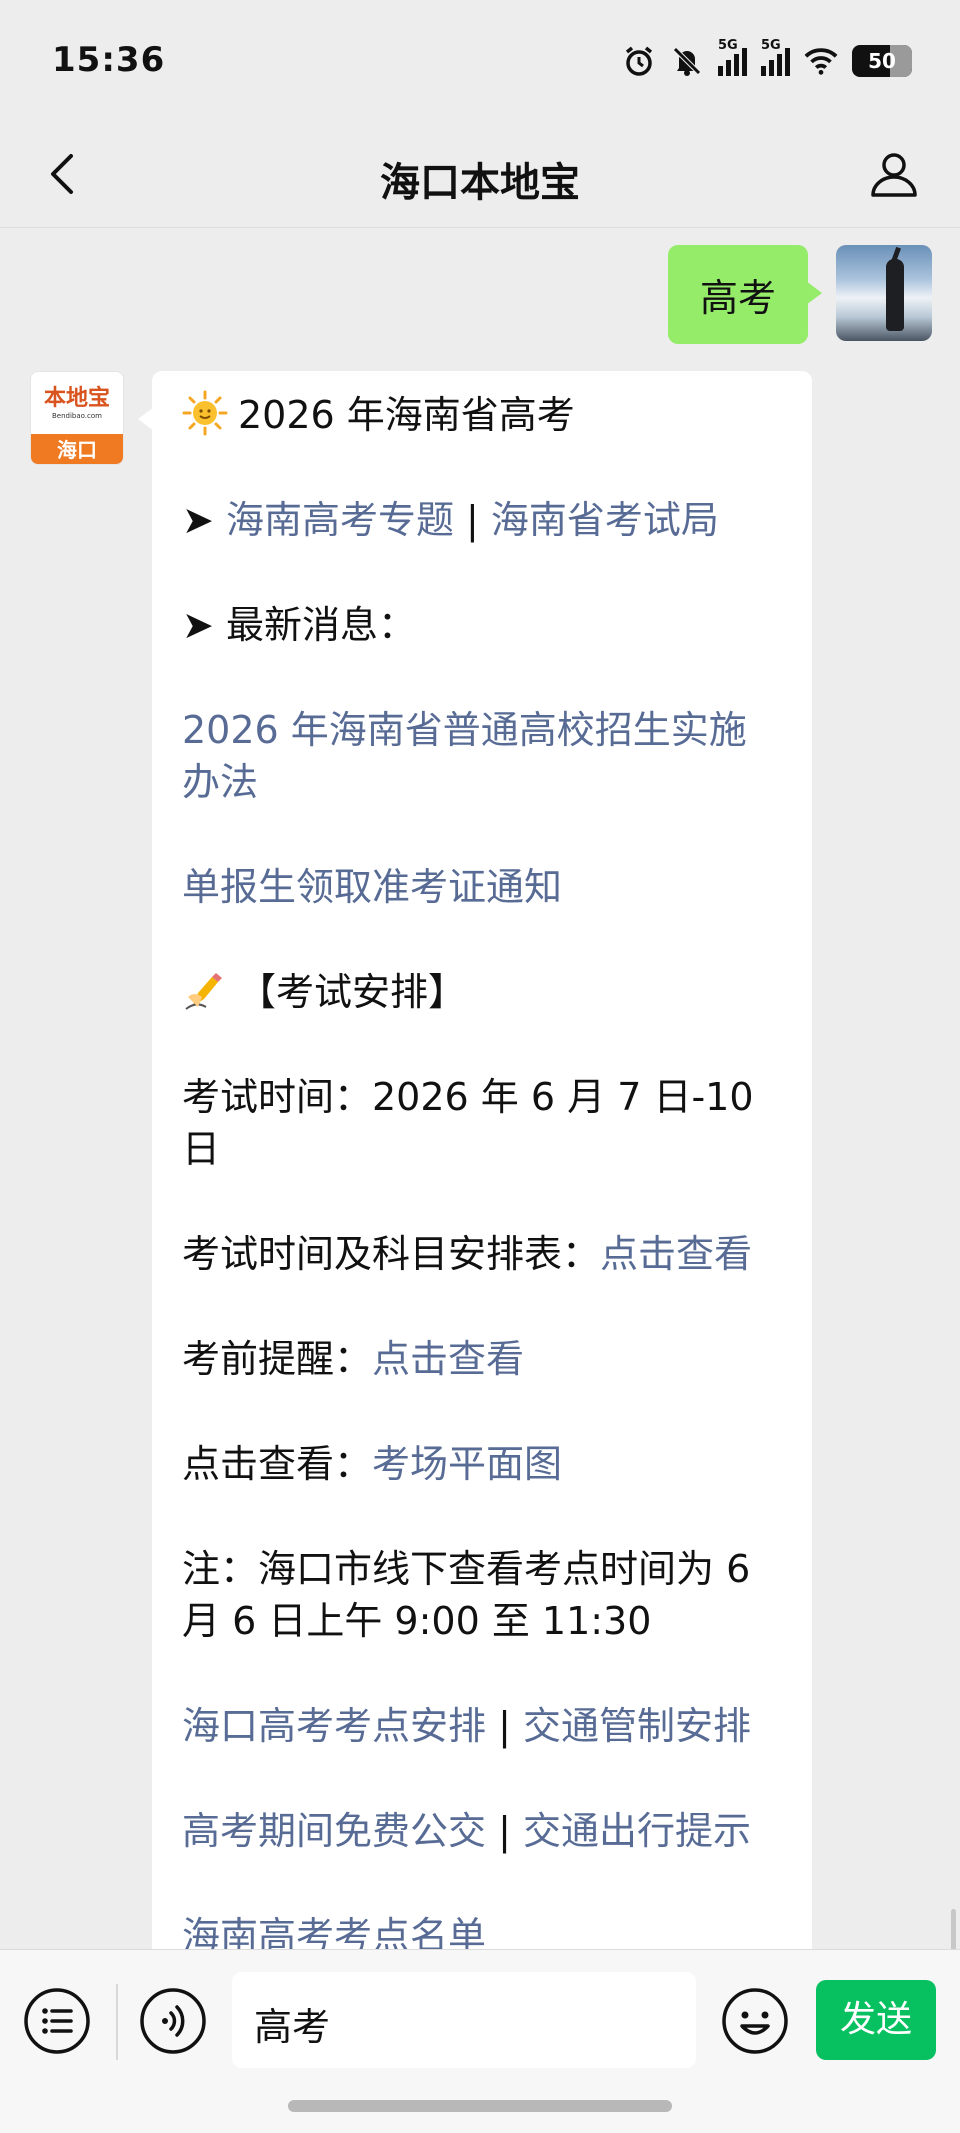 This screenshot has width=960, height=2133. I want to click on my-avatar, so click(884, 293).